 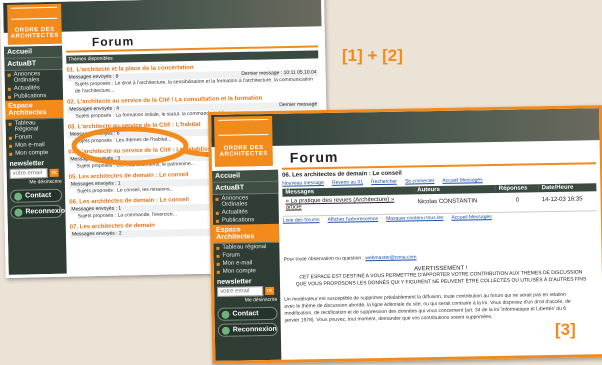 What do you see at coordinates (323, 259) in the screenshot?
I see `contact-text: Pour toute observation ou question :` at bounding box center [323, 259].